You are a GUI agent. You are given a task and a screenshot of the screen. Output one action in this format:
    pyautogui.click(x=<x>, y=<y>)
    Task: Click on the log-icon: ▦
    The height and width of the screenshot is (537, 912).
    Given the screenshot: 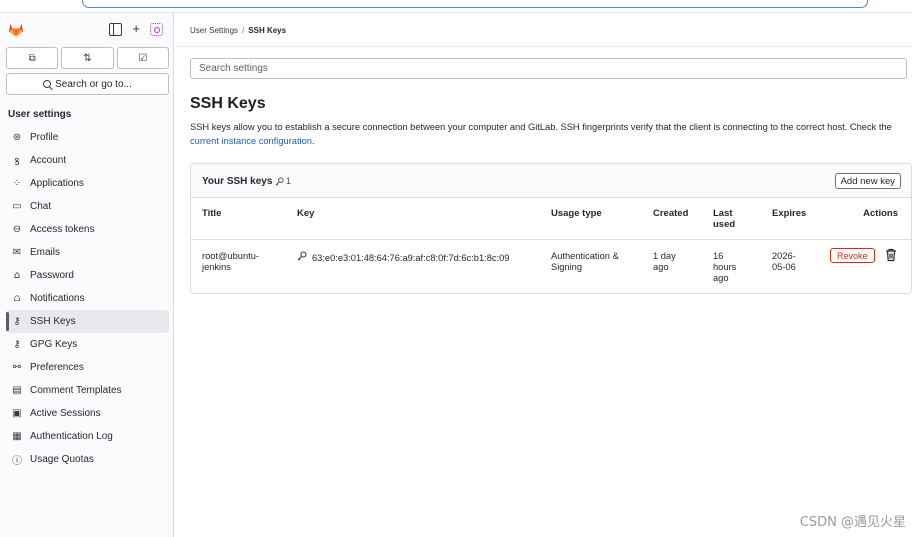 What is the action you would take?
    pyautogui.click(x=17, y=436)
    